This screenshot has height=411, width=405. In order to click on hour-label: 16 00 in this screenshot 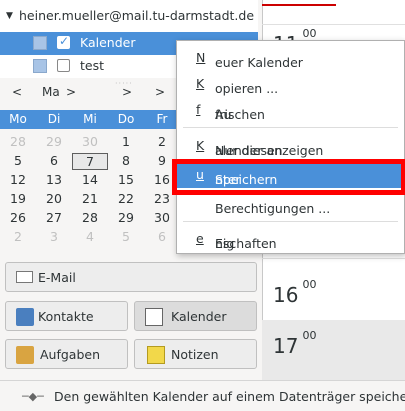, I will do `click(295, 292)`.